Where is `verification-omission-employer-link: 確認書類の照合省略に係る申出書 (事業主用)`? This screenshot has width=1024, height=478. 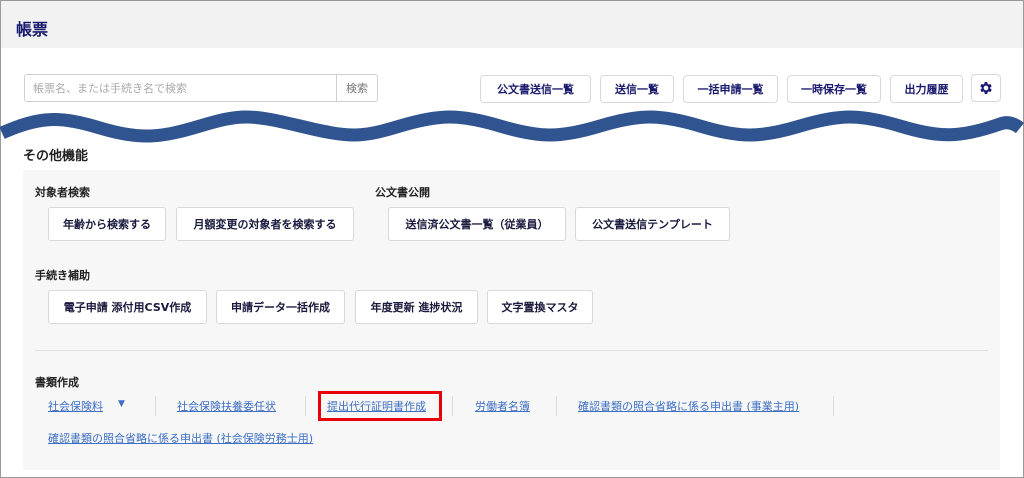
verification-omission-employer-link: 確認書類の照合省略に係る申出書 (事業主用) is located at coordinates (688, 406).